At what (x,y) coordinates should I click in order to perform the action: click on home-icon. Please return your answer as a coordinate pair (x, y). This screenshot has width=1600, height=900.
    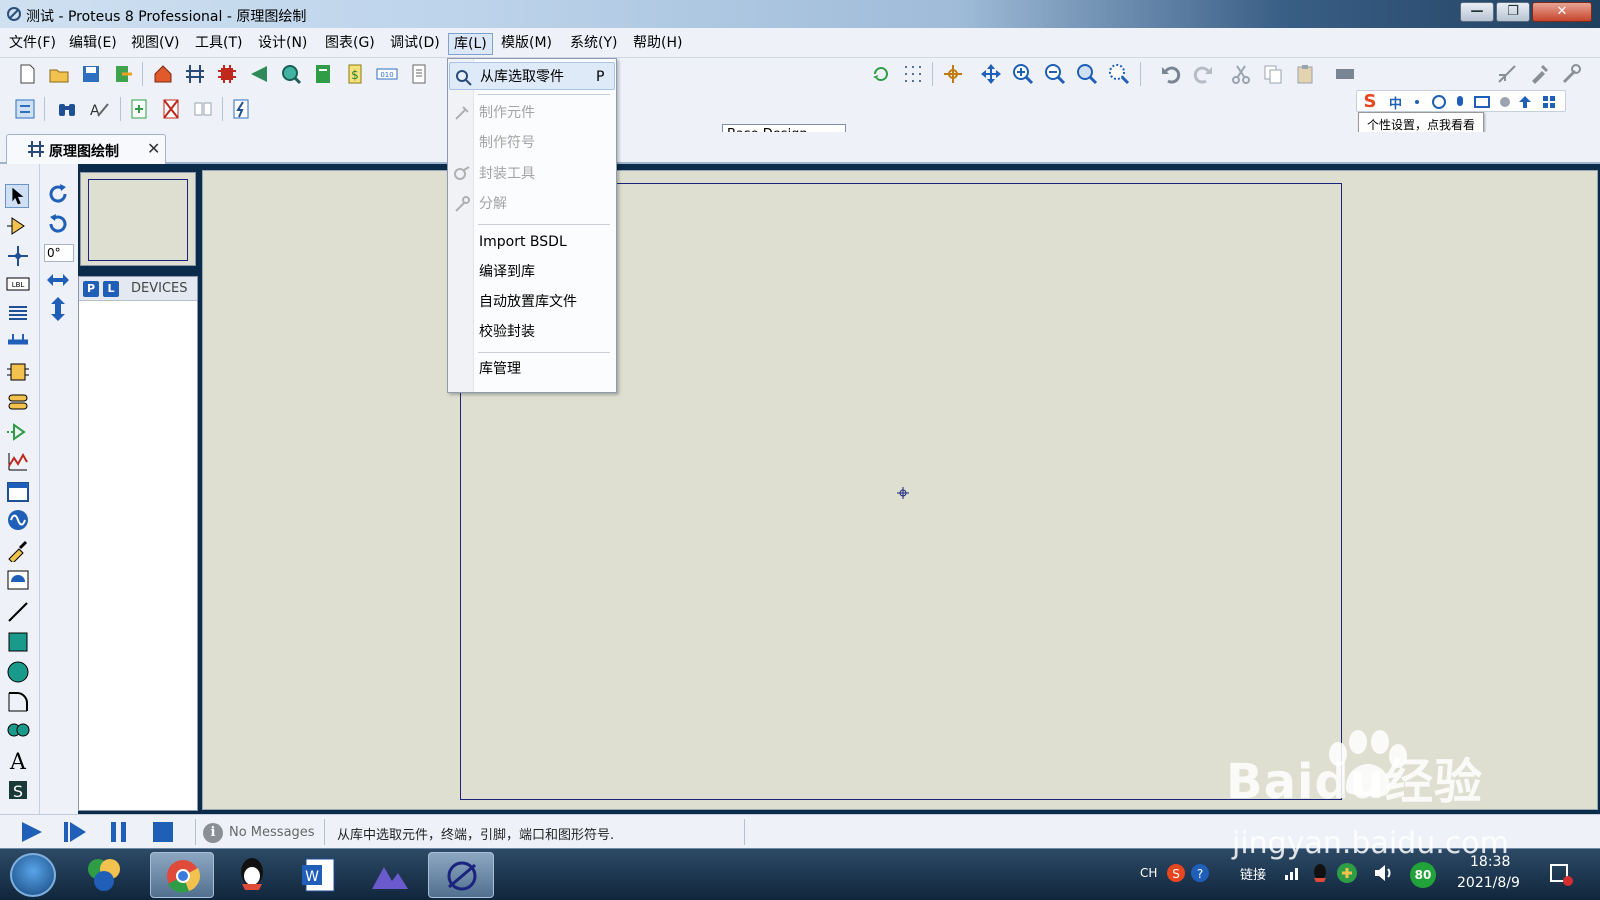
    Looking at the image, I should click on (163, 74).